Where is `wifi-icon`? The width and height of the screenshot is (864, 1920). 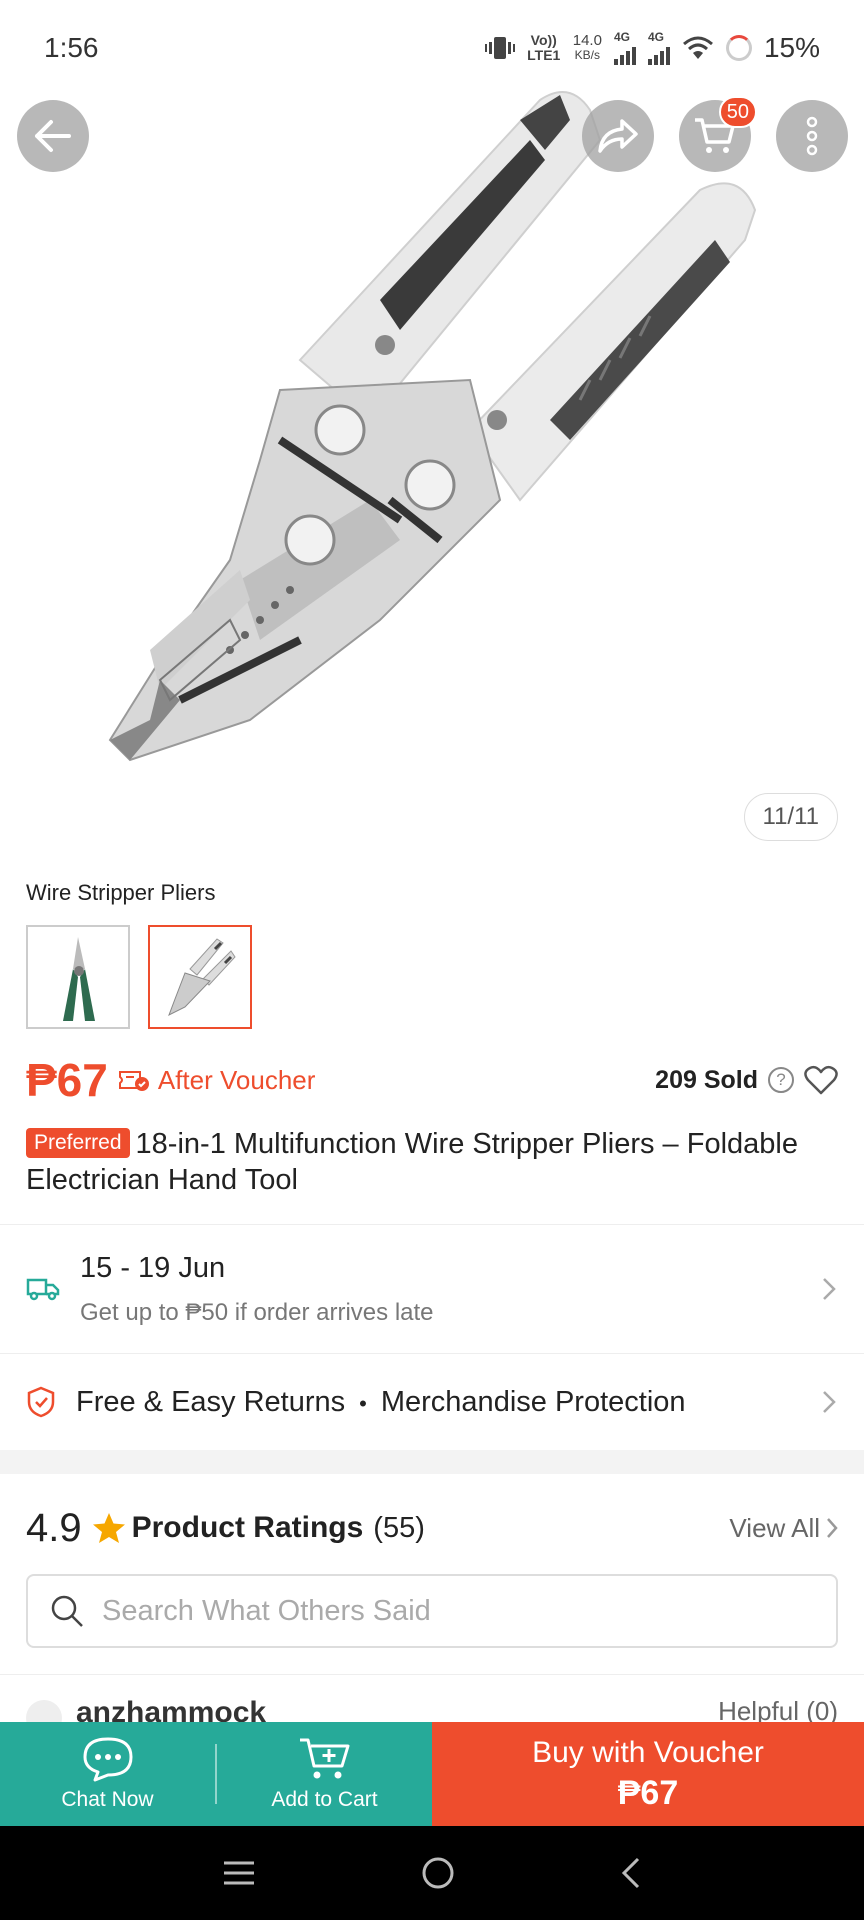
wifi-icon is located at coordinates (697, 47).